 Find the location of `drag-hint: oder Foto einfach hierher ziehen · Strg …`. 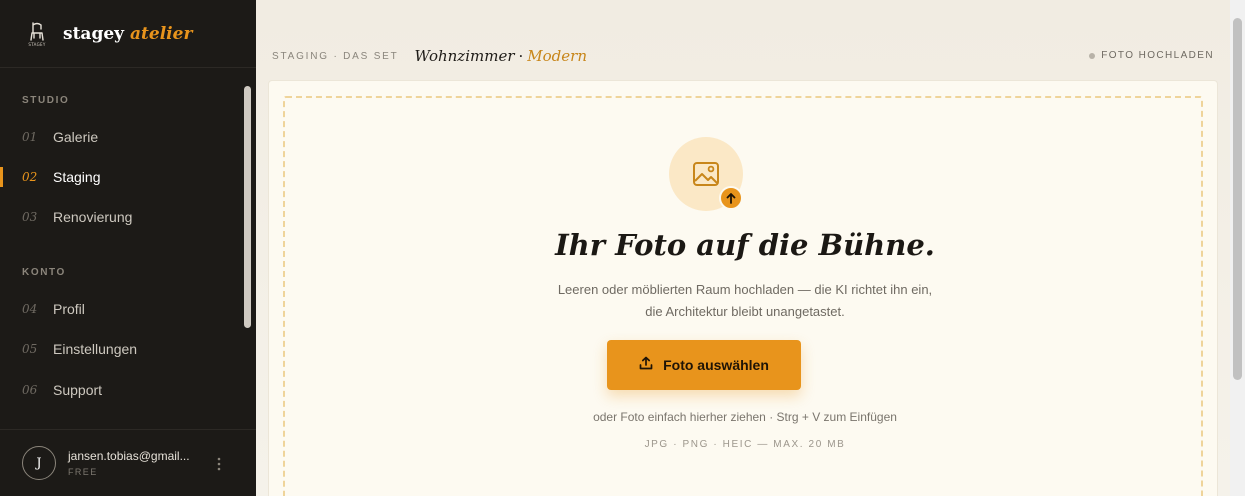

drag-hint: oder Foto einfach hierher ziehen · Strg … is located at coordinates (745, 417).